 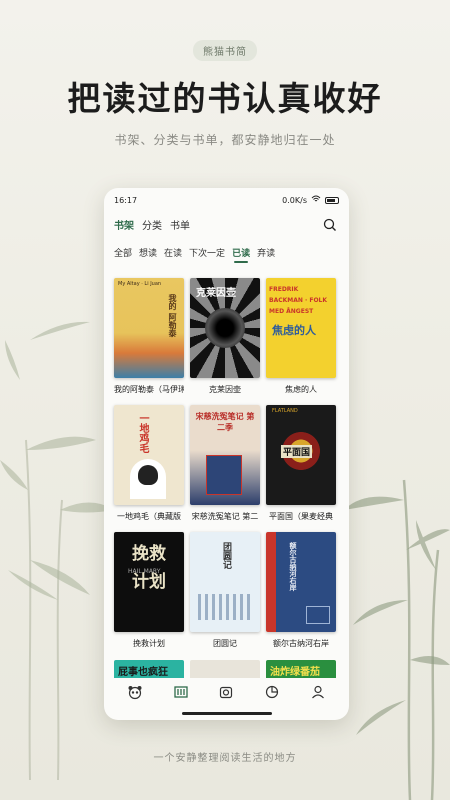 What do you see at coordinates (285, 411) in the screenshot?
I see `cover-subtitle: FLATLAND` at bounding box center [285, 411].